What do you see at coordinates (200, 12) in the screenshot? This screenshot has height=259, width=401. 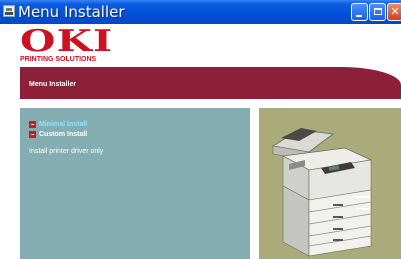 I see `title-bar: Menu Installer ✕` at bounding box center [200, 12].